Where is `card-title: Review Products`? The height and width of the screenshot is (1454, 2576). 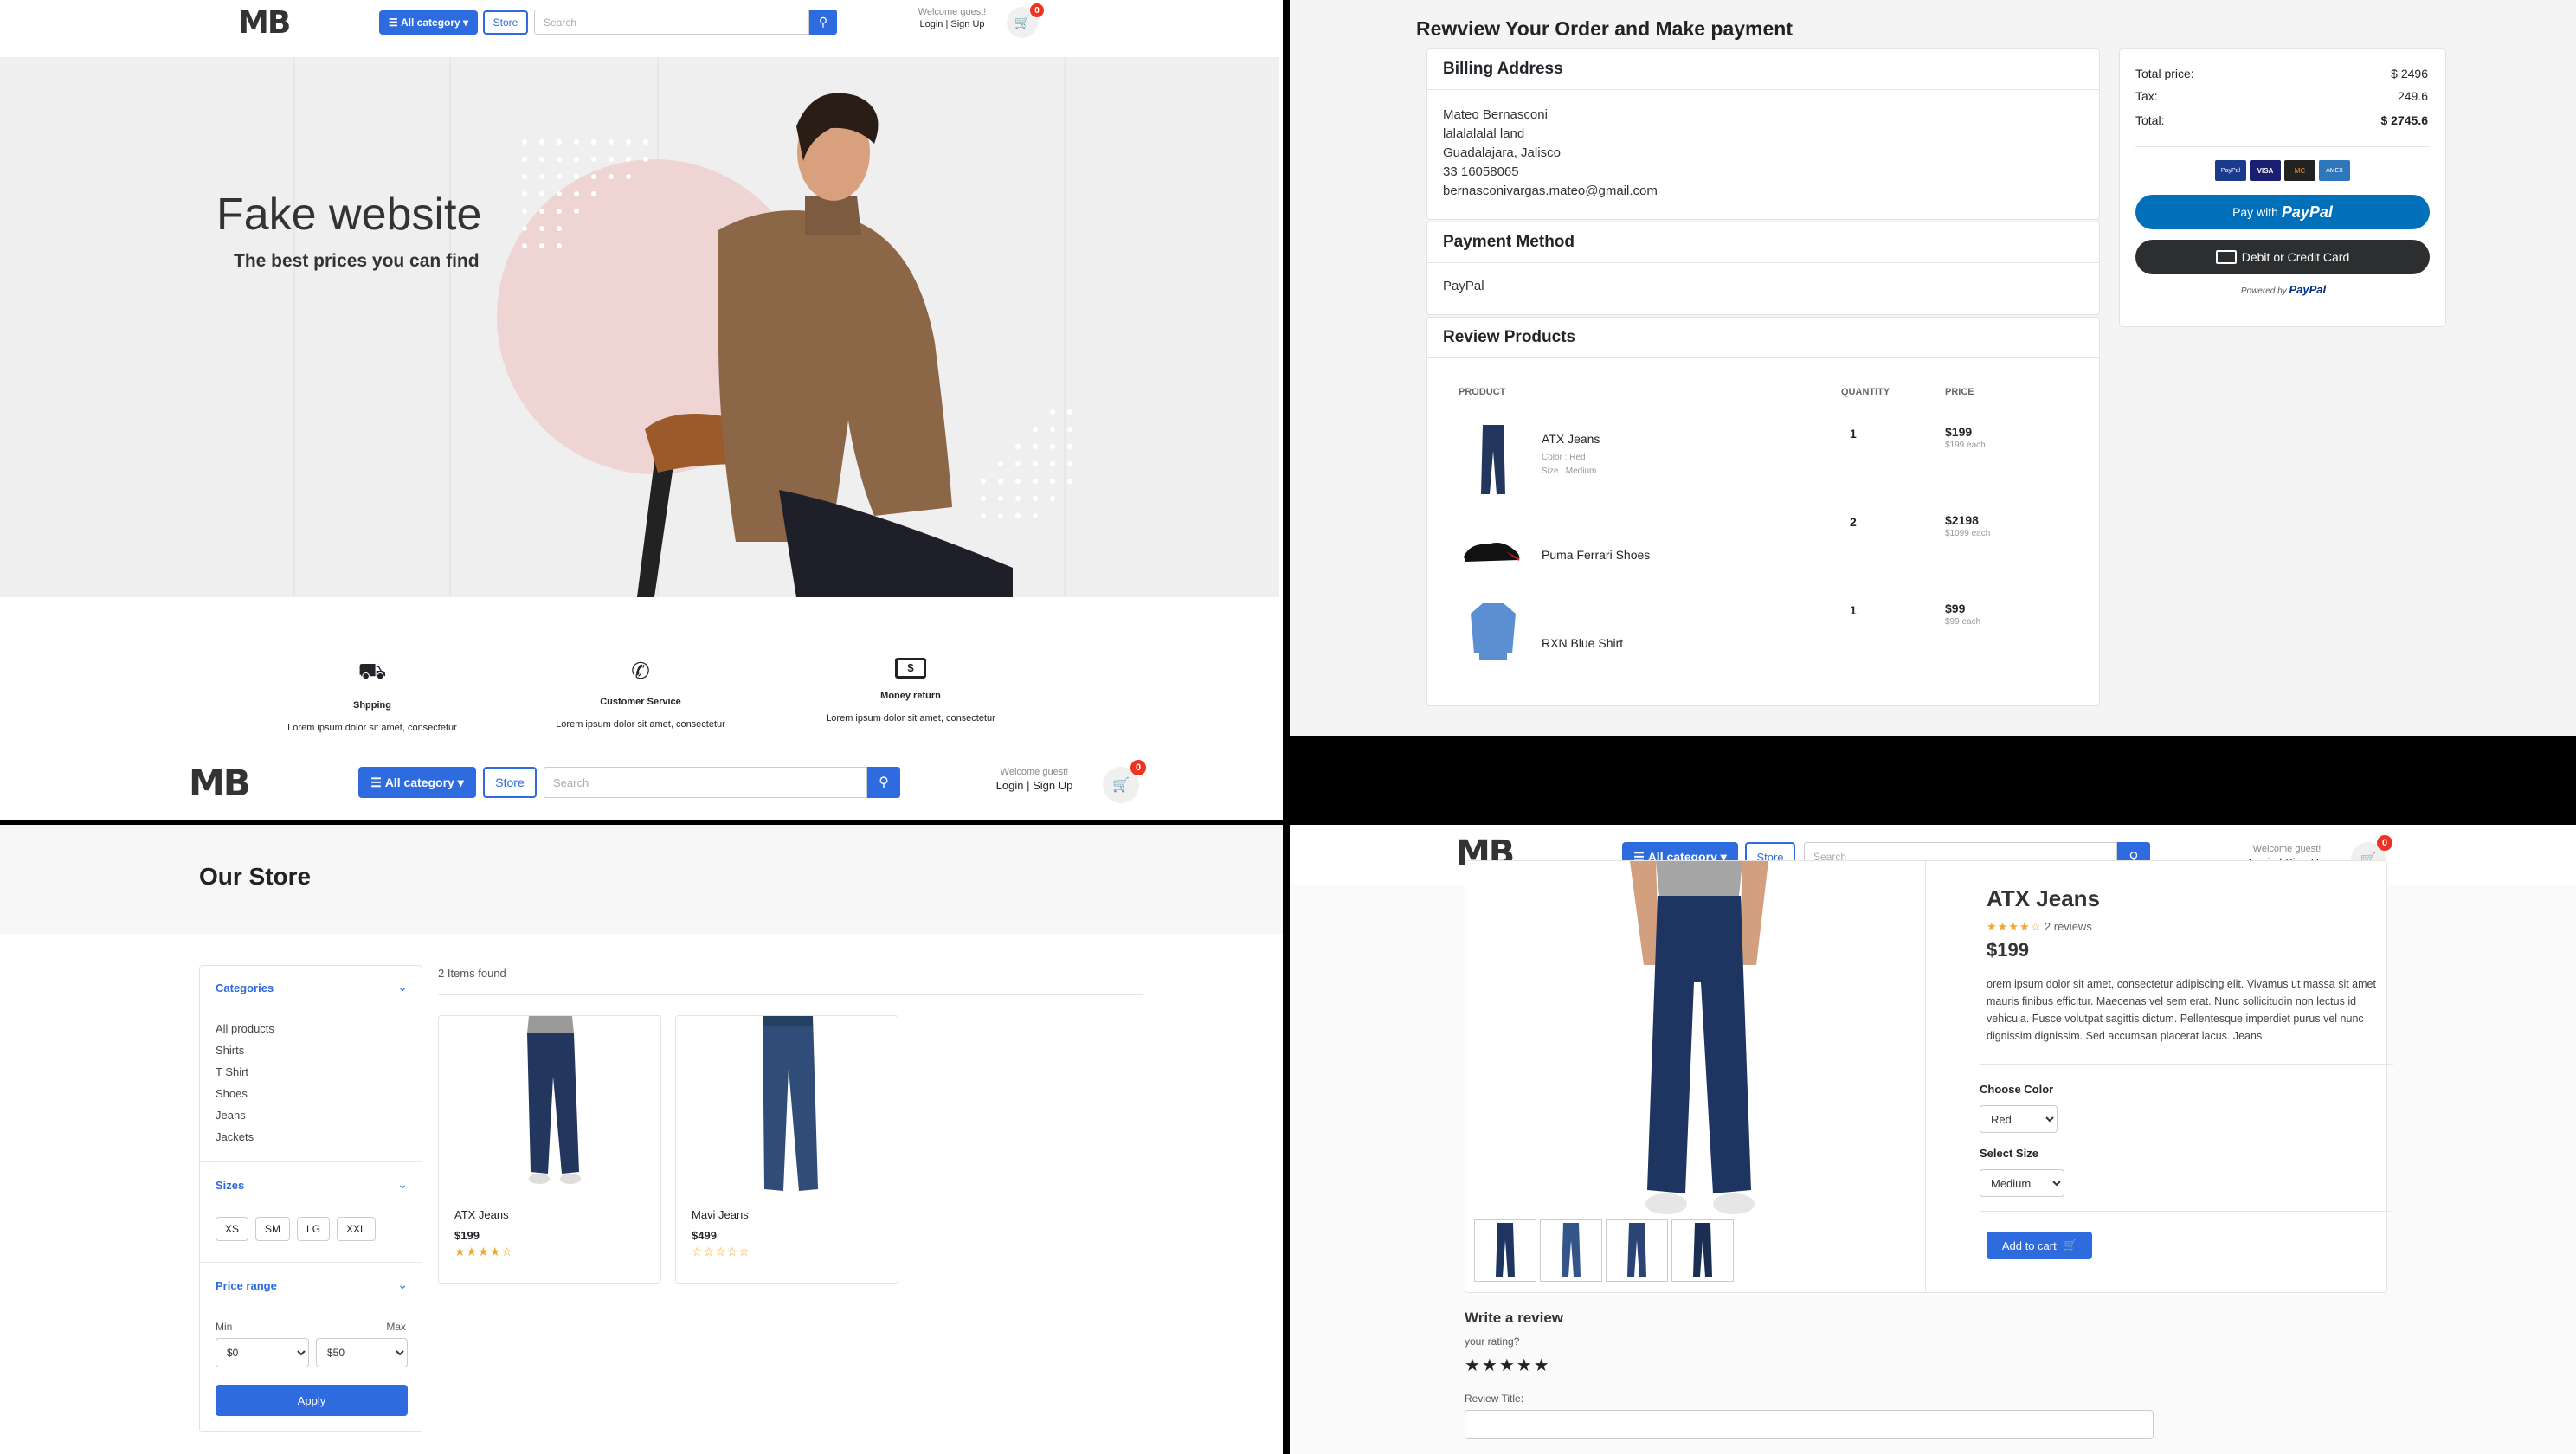
card-title: Review Products is located at coordinates (1763, 338).